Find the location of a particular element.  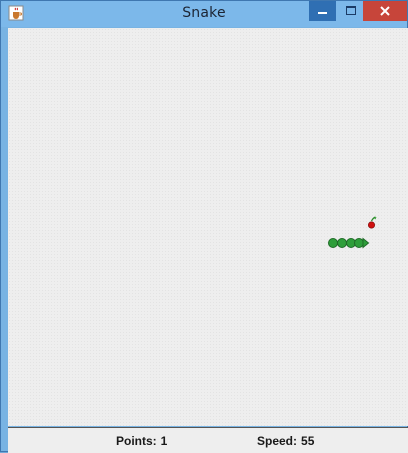

snake-head is located at coordinates (366, 243).